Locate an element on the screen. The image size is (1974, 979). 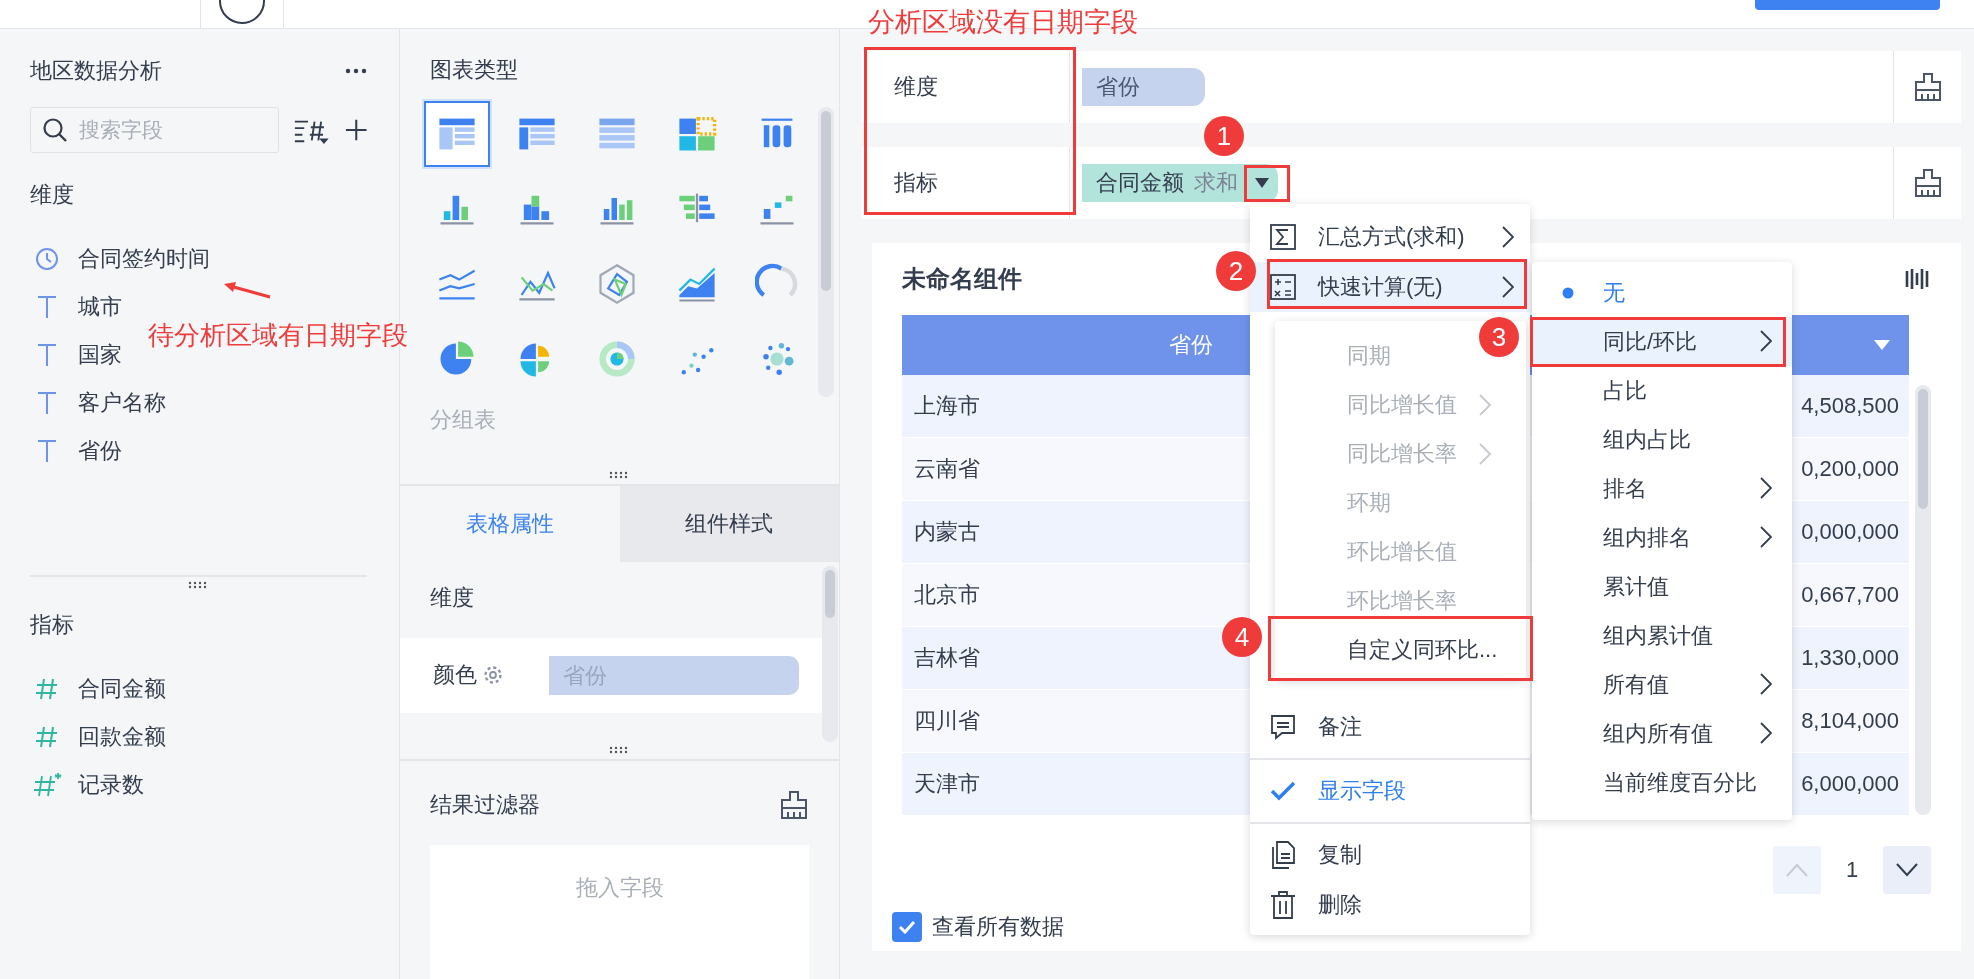
field-name: 省份 is located at coordinates (1118, 87).